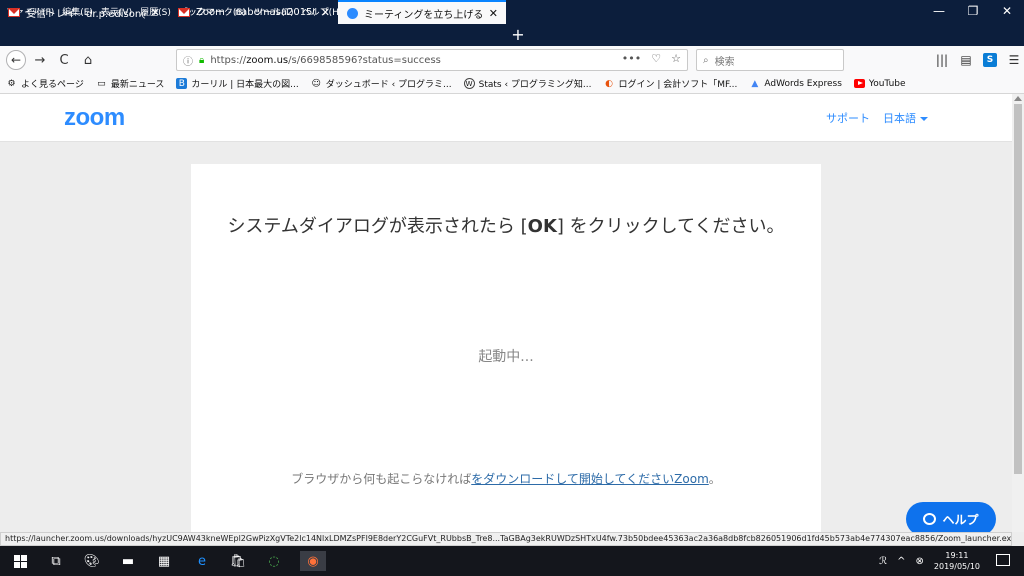  Describe the element at coordinates (990, 60) in the screenshot. I see `extension-s-icon: S` at that location.